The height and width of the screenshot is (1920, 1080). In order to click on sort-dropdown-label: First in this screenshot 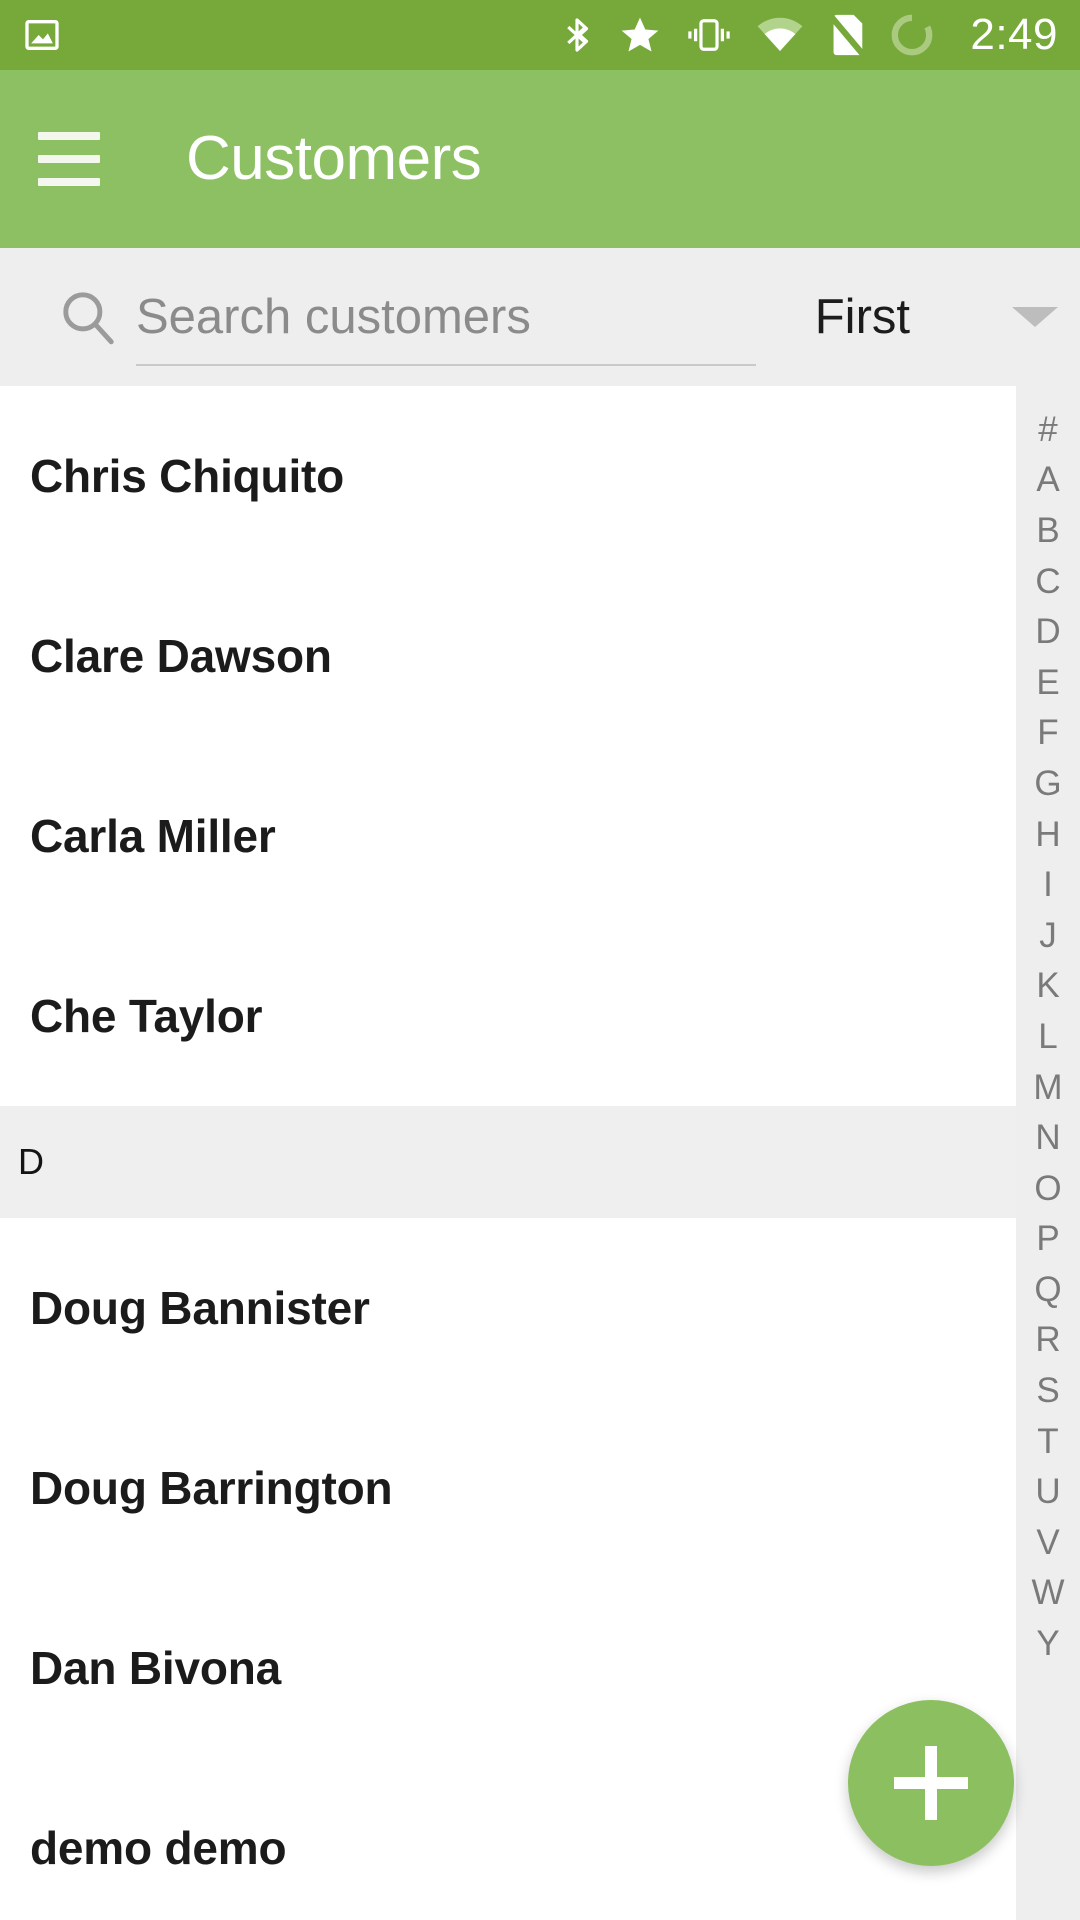, I will do `click(862, 316)`.